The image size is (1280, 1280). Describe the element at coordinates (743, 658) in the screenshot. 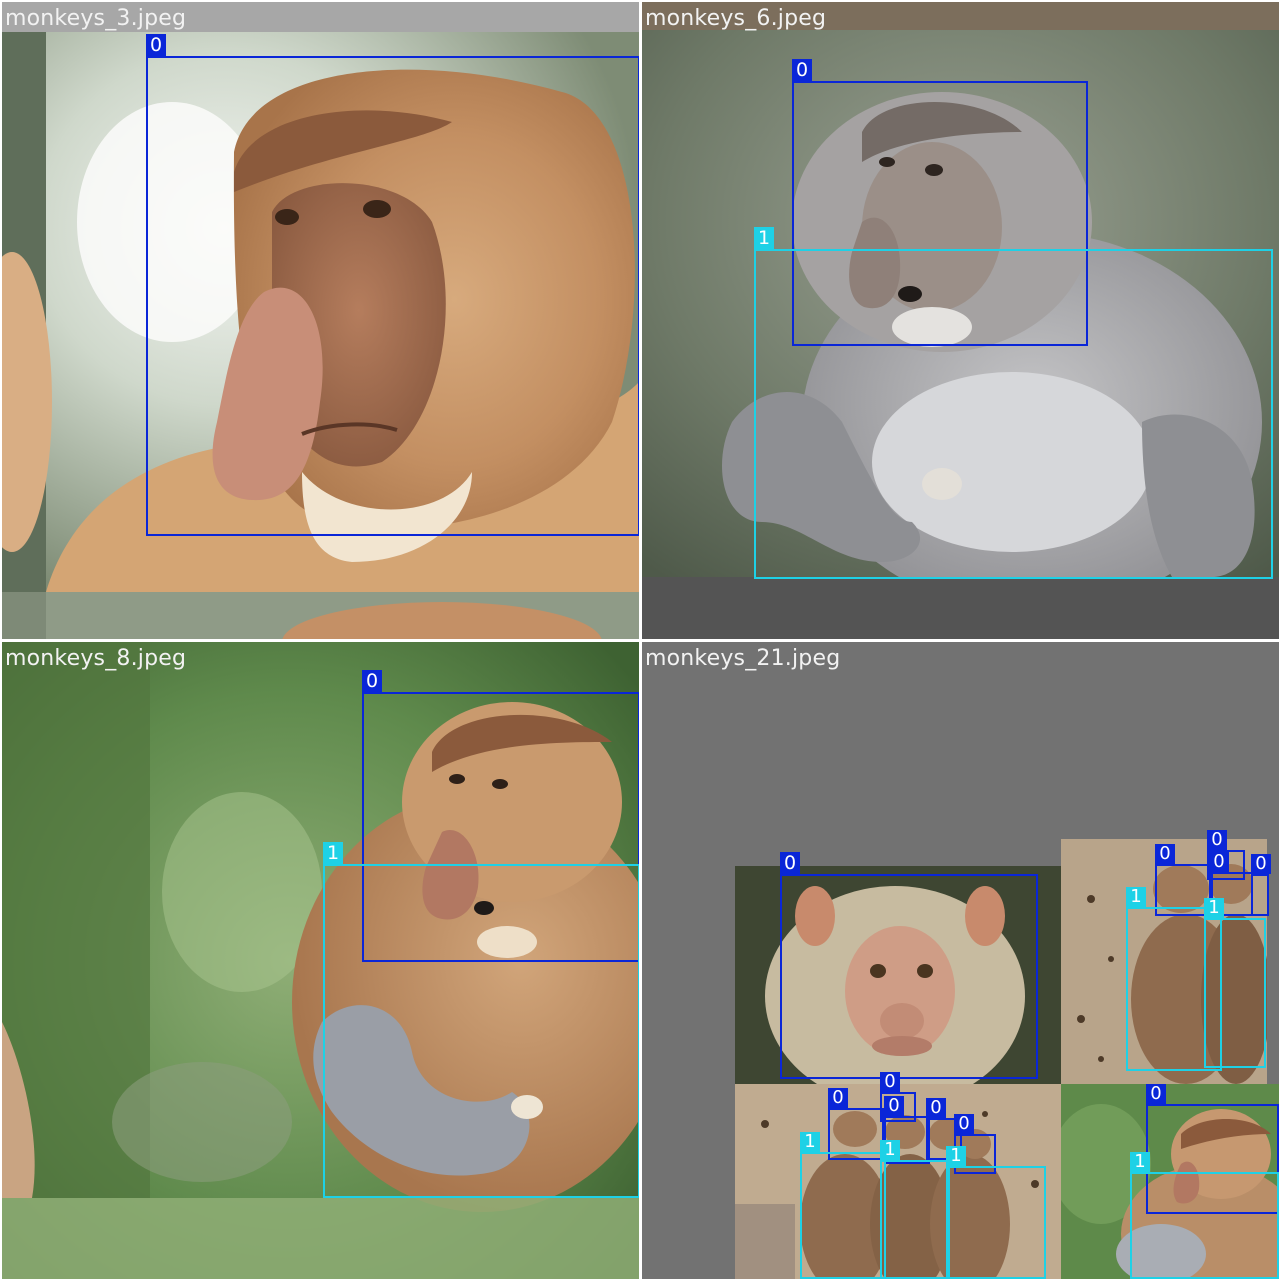

I see `tile-filename: monkeys_21.jpeg` at that location.